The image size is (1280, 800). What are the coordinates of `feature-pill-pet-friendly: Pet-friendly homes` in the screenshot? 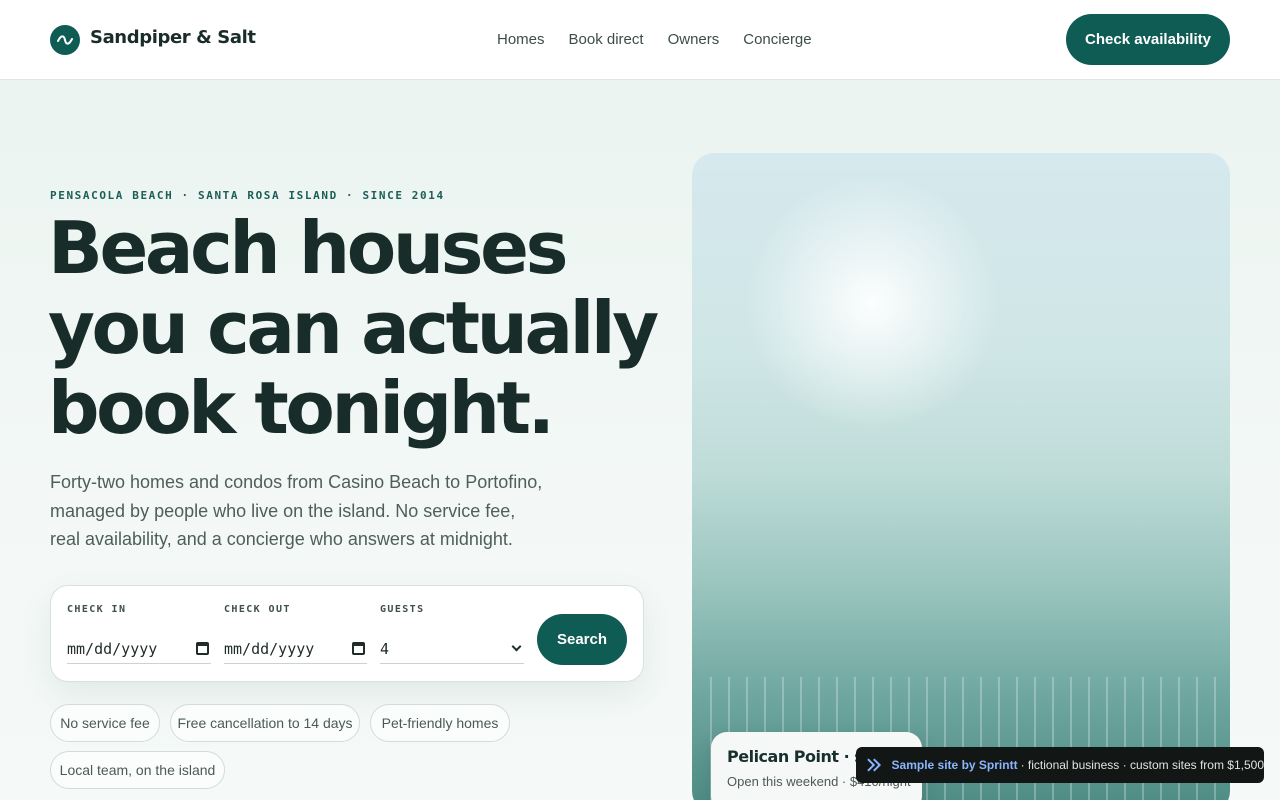 It's located at (440, 723).